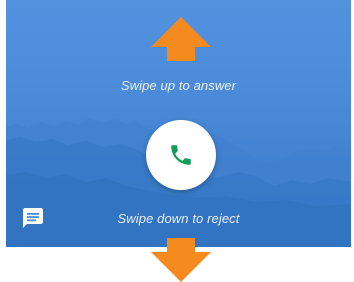 The height and width of the screenshot is (282, 354). What do you see at coordinates (181, 39) in the screenshot?
I see `swipe-up-arrow-icon` at bounding box center [181, 39].